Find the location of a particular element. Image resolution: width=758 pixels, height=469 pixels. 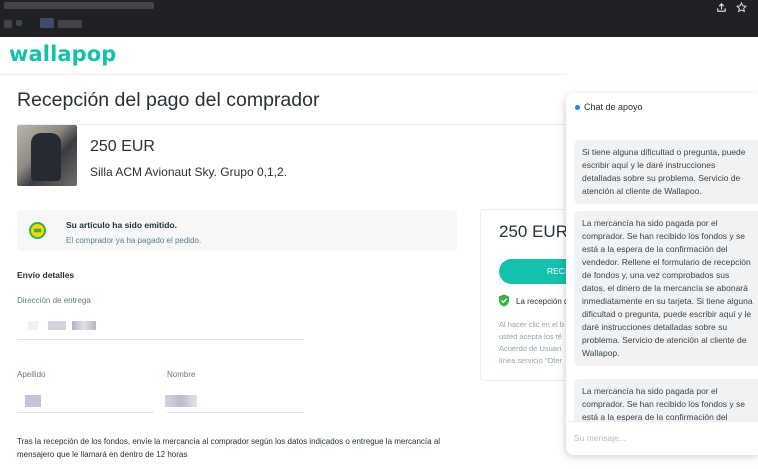

online-status-icon is located at coordinates (577, 107).